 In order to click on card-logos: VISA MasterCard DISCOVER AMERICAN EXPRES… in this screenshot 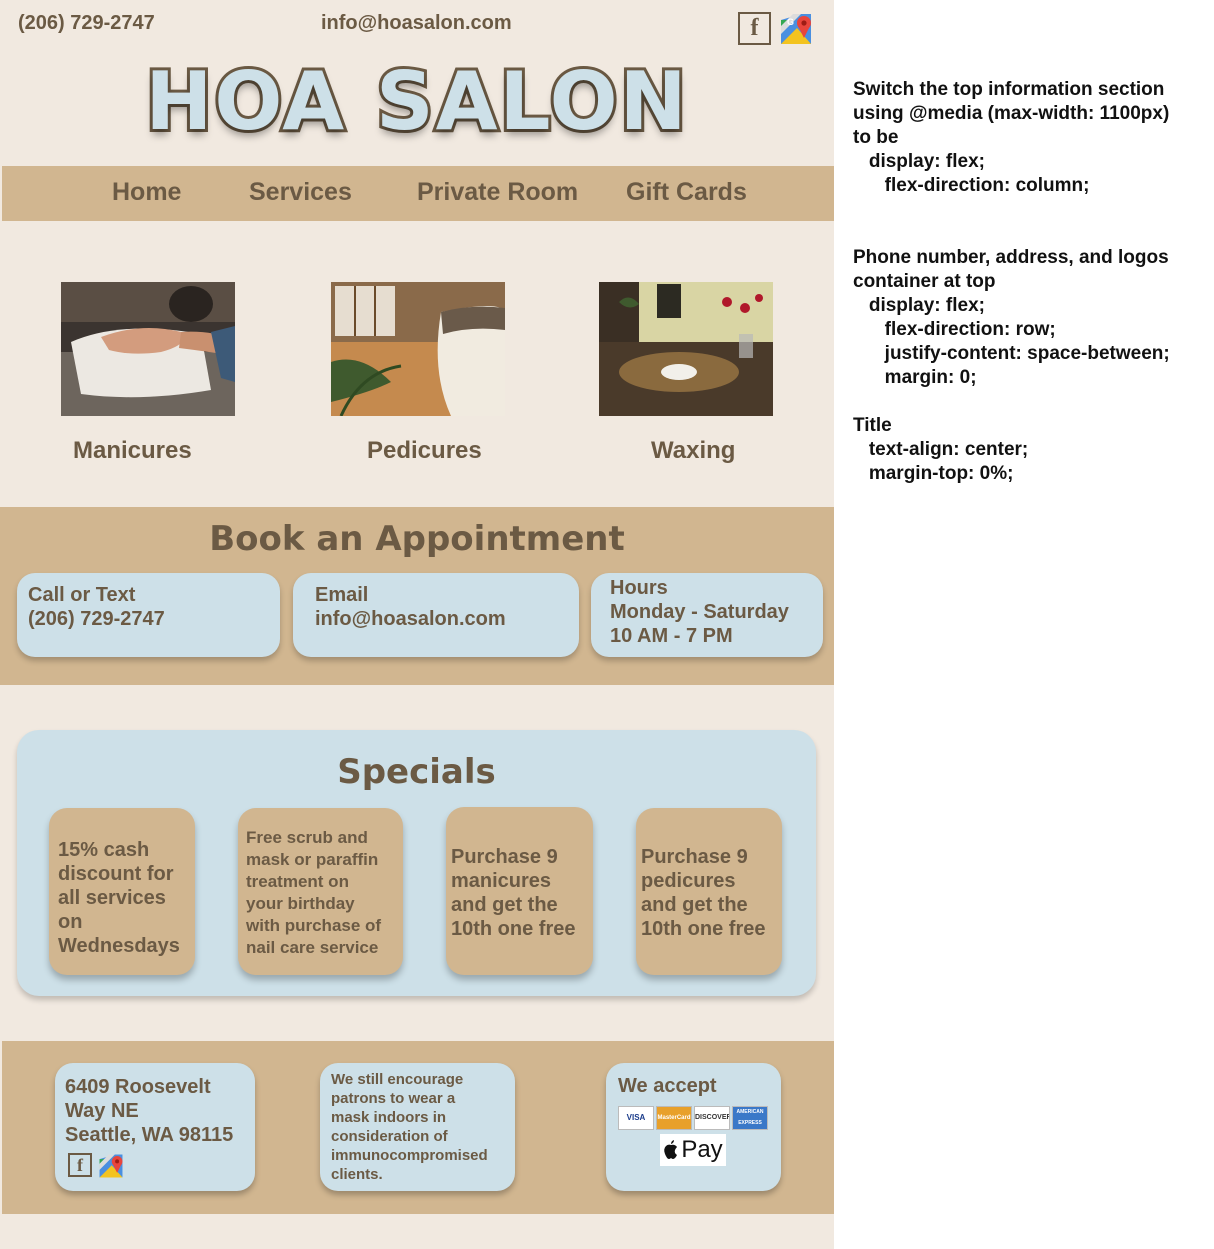, I will do `click(693, 1118)`.